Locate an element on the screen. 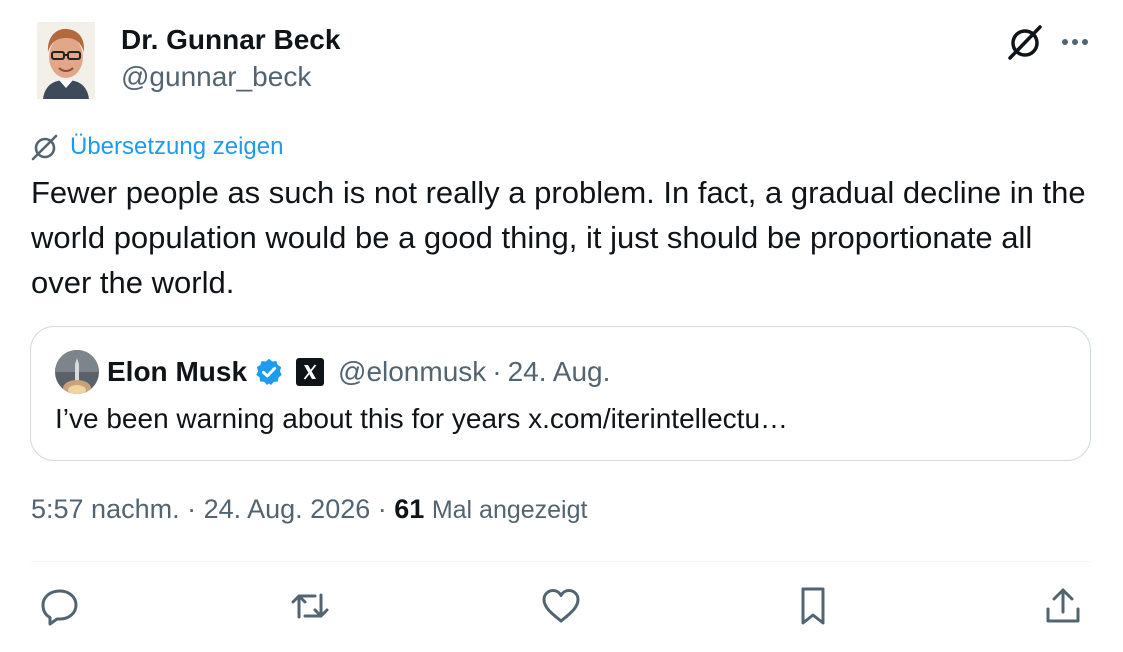 This screenshot has width=1123, height=652. quote-author-handle: @elonmusk is located at coordinates (412, 371).